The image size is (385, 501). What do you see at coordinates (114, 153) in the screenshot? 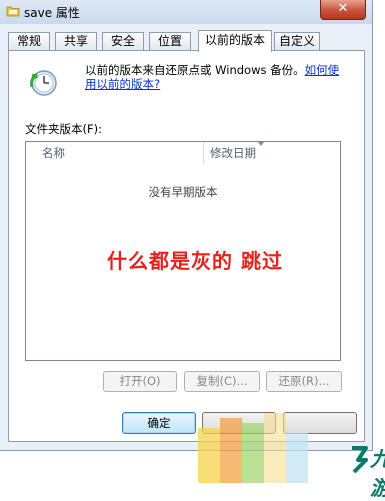
I see `column-header-name: 名称` at bounding box center [114, 153].